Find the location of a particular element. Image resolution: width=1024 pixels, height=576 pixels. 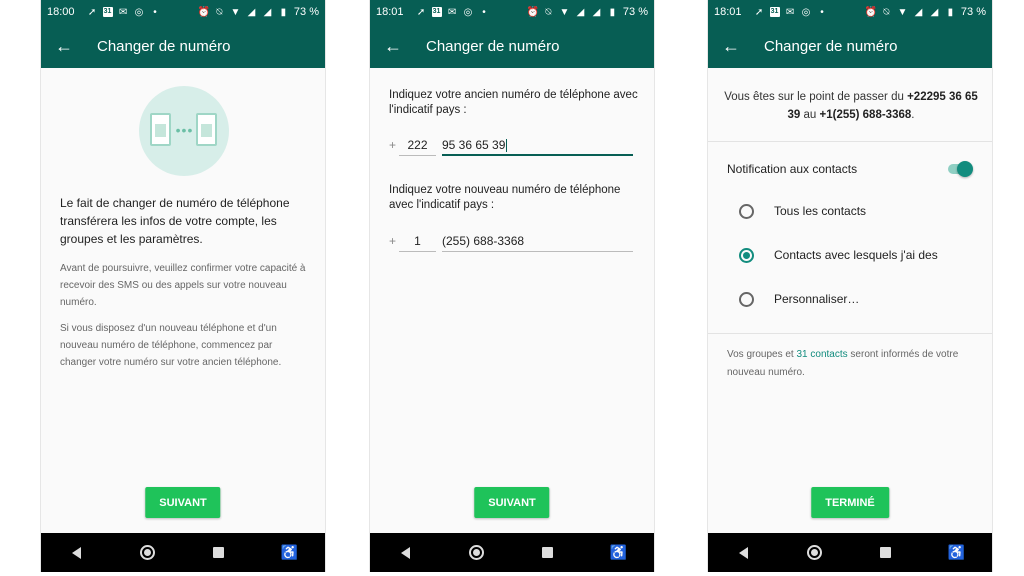

status-time: 18:00 is located at coordinates (61, 12).